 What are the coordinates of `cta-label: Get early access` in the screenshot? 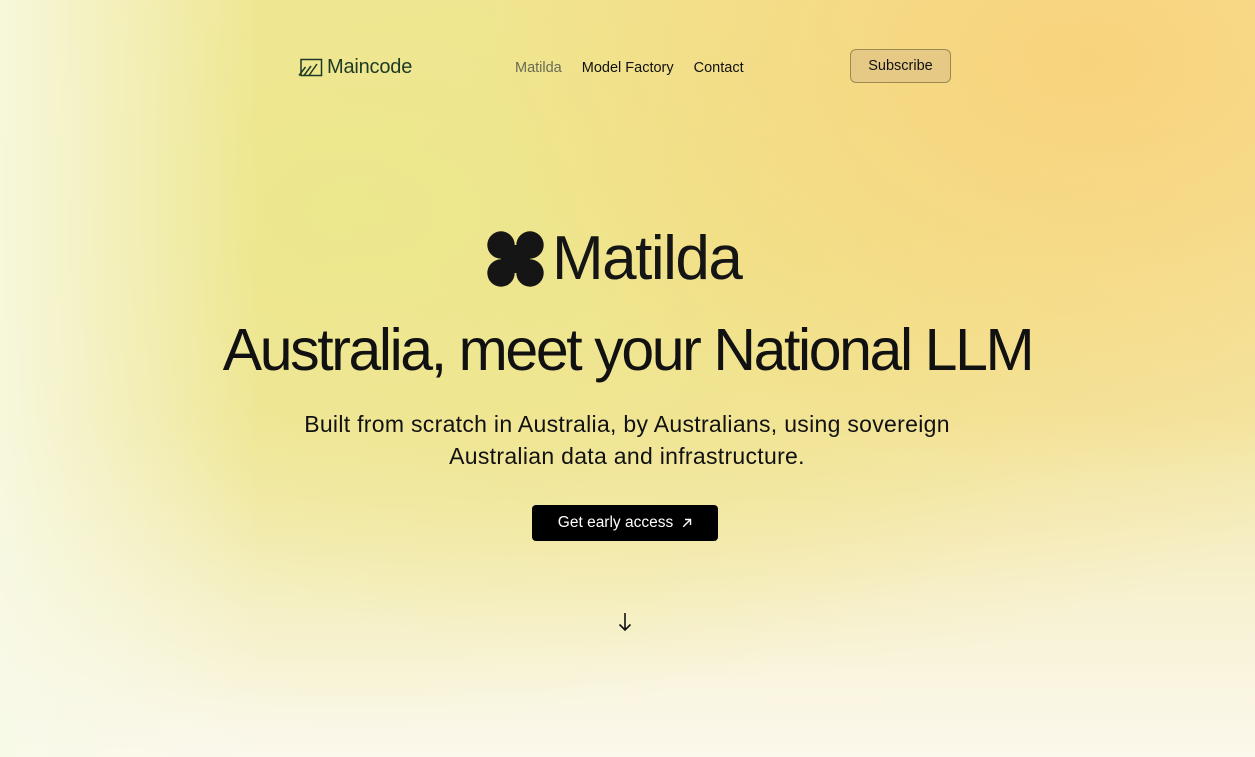 It's located at (615, 522).